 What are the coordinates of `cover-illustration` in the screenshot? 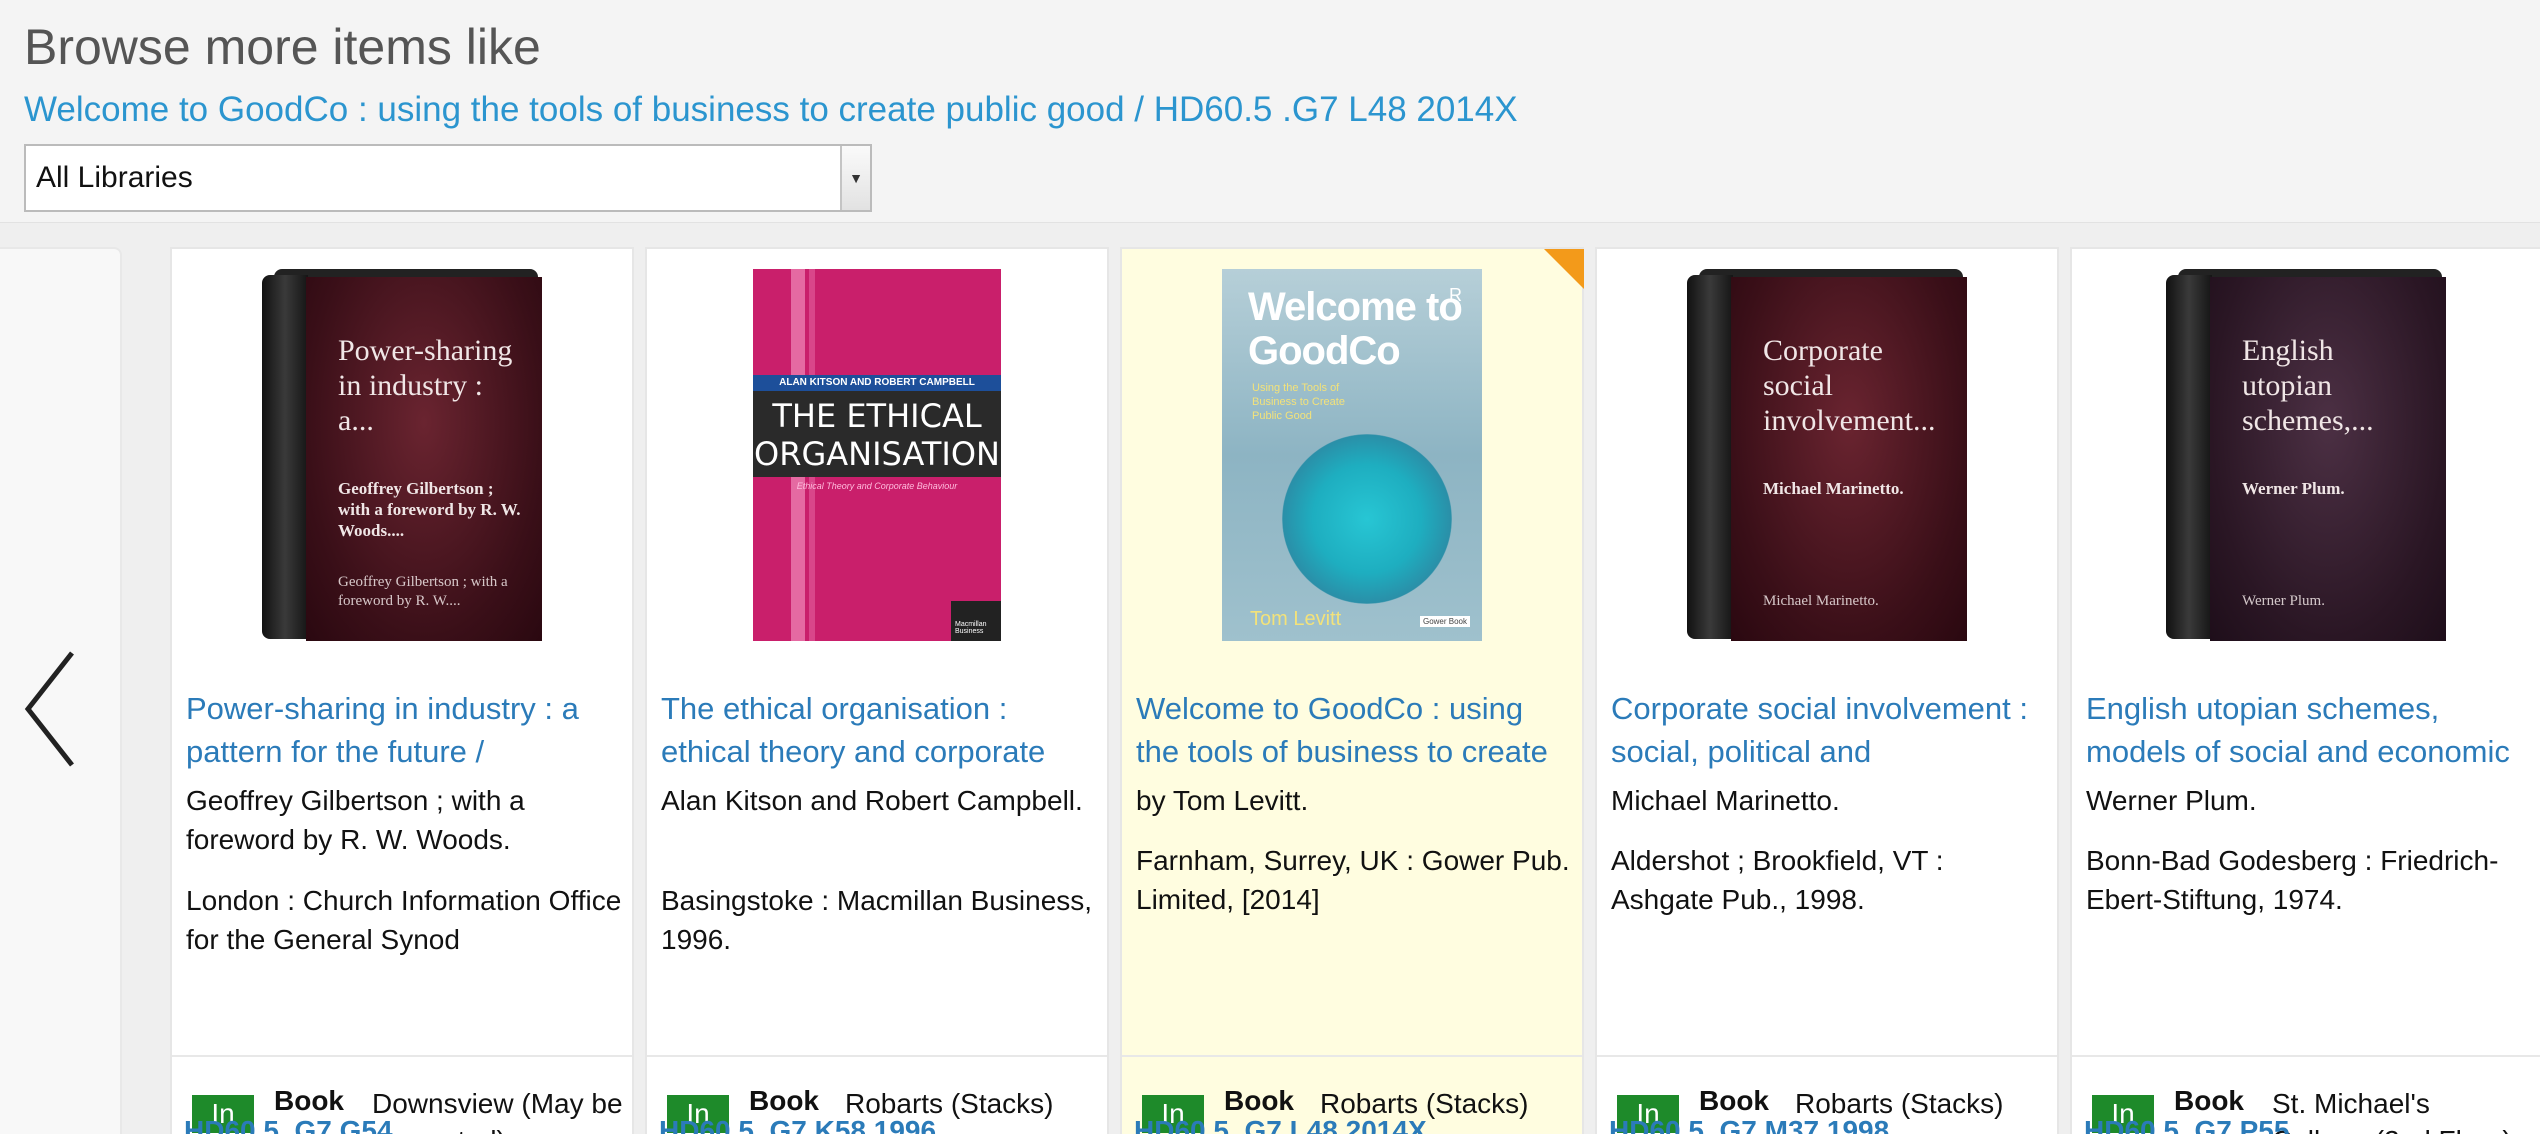 It's located at (1367, 519).